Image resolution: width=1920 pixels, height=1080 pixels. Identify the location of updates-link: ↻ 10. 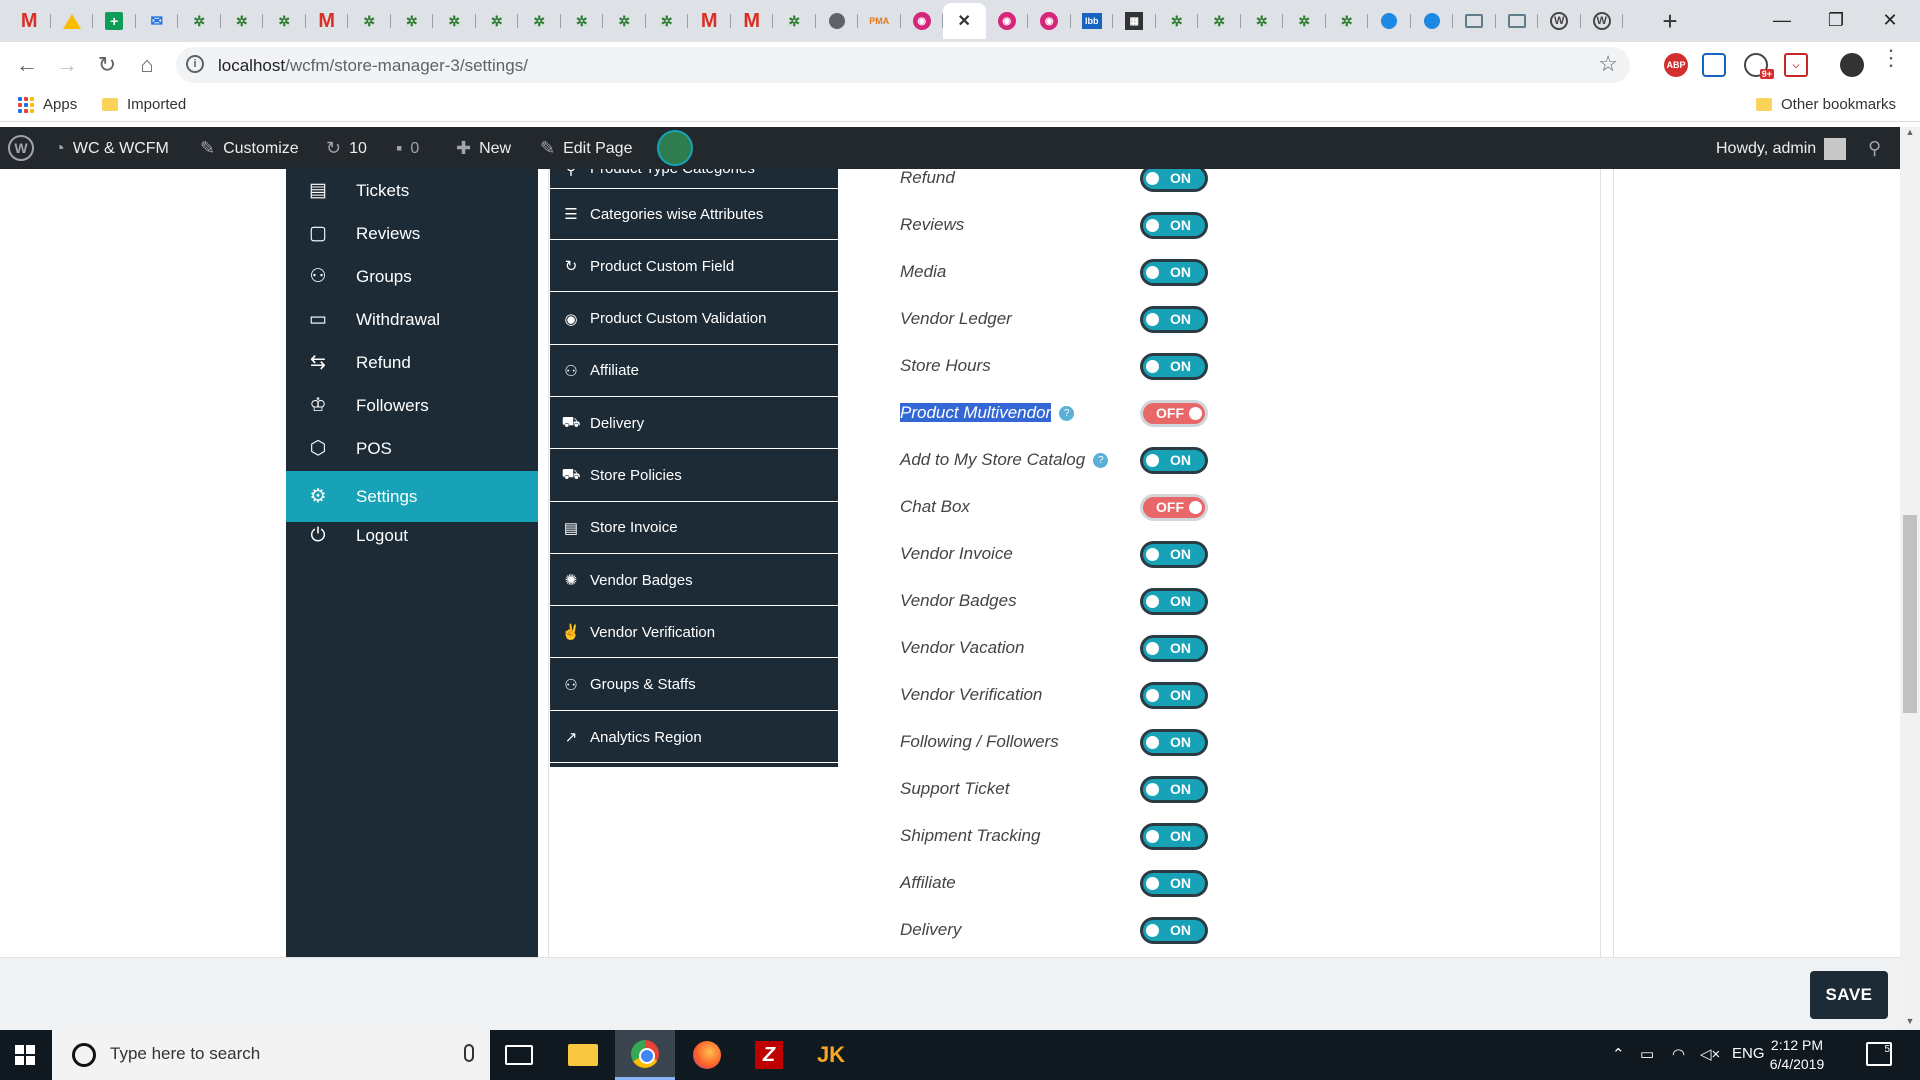
(346, 148).